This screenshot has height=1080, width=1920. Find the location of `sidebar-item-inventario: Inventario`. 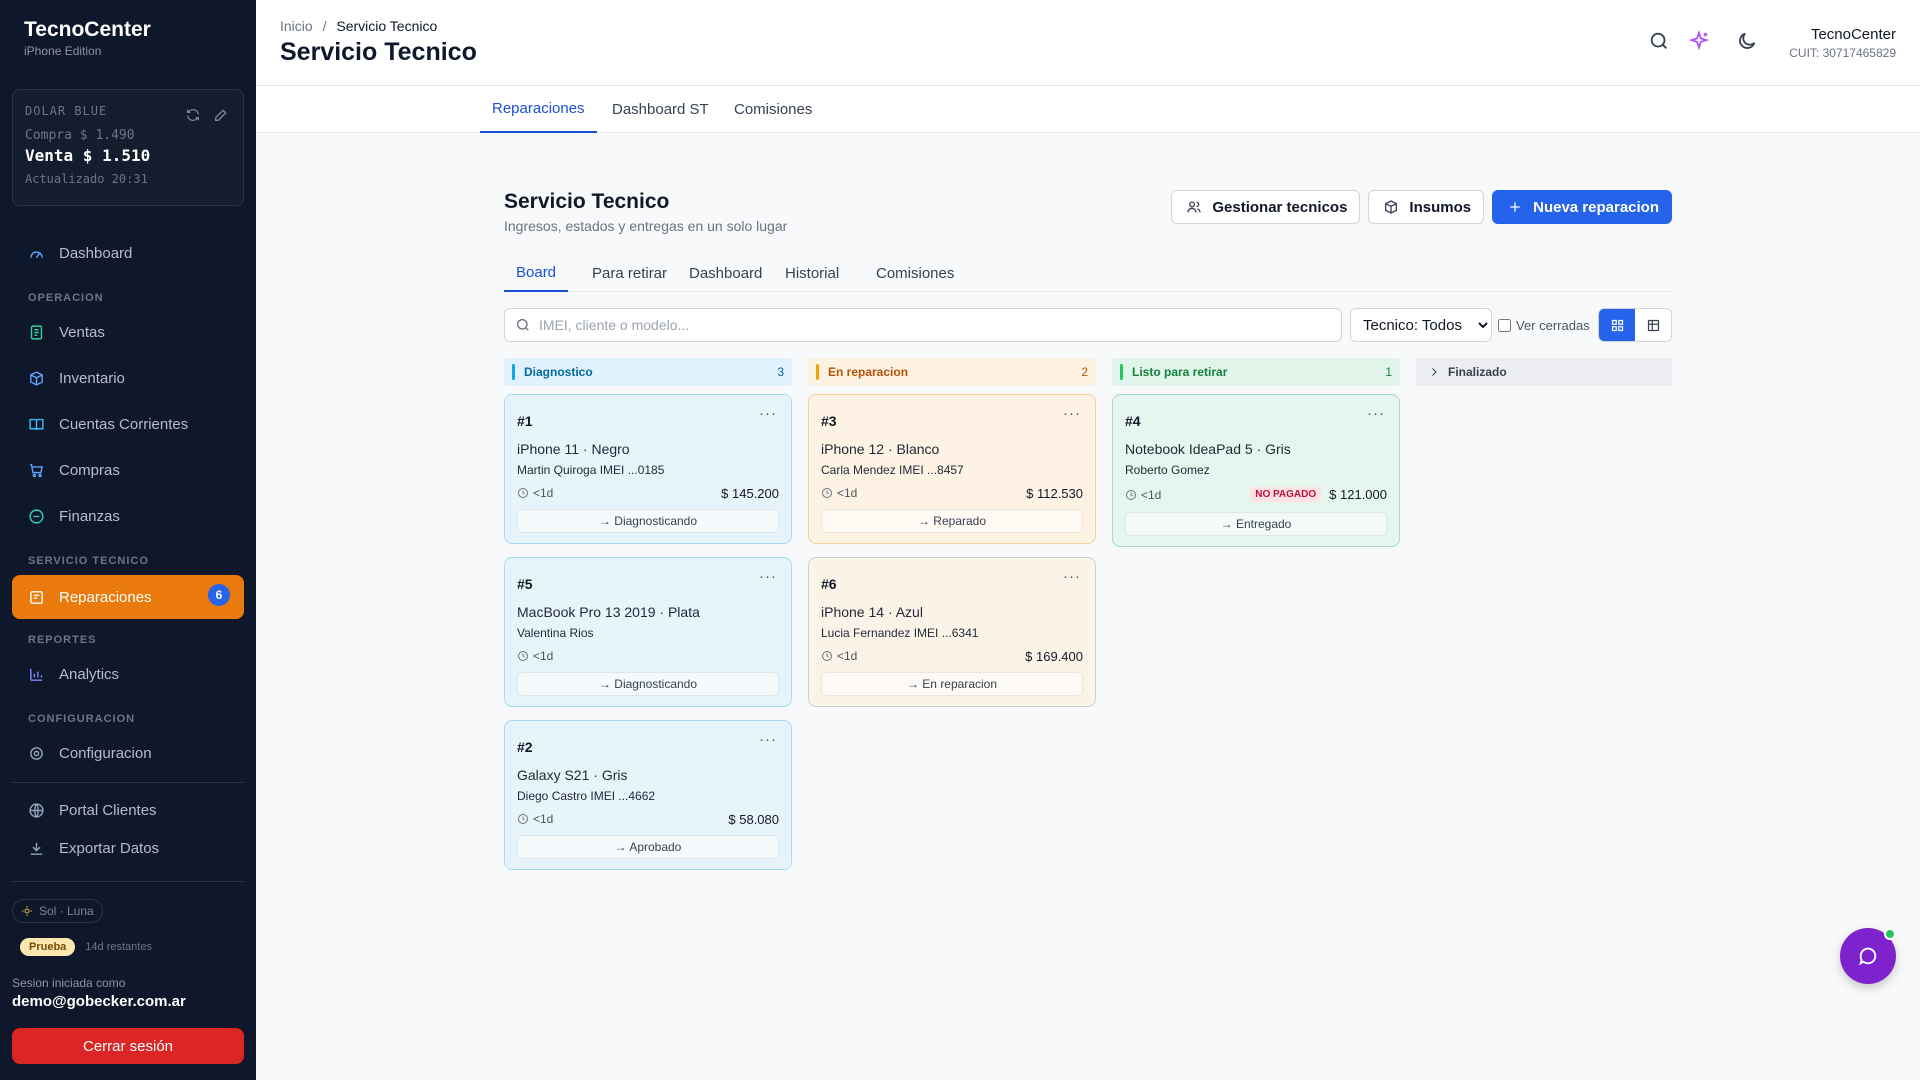

sidebar-item-inventario: Inventario is located at coordinates (128, 378).